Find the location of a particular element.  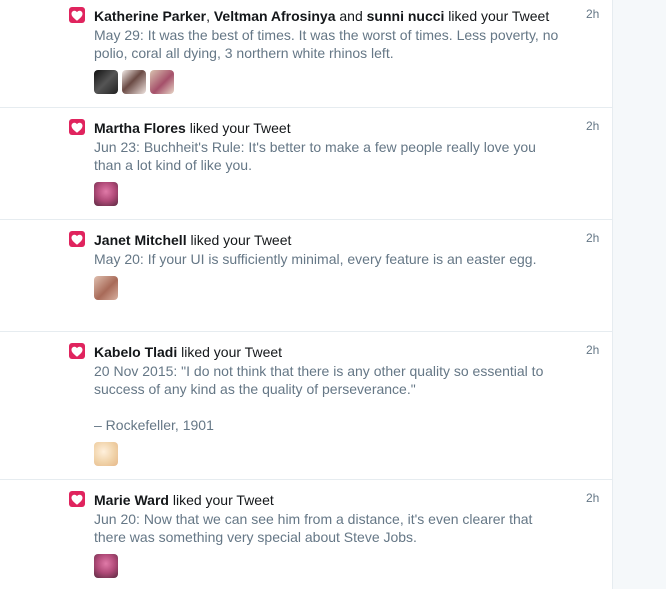

user-name-link: Martha Flores is located at coordinates (140, 128).